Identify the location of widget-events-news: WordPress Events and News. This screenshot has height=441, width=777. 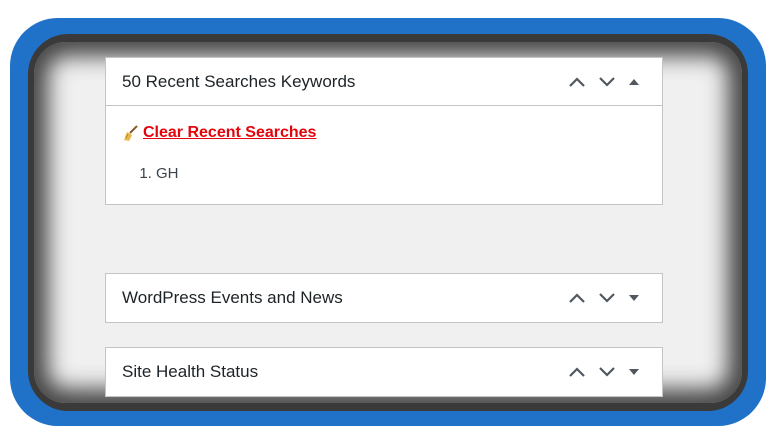
(384, 298).